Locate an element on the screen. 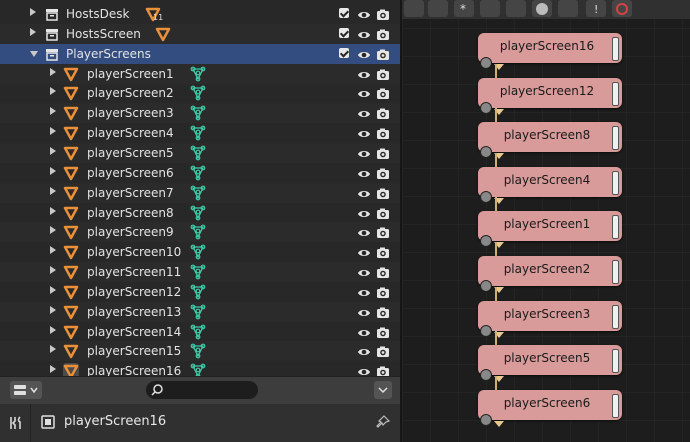 The height and width of the screenshot is (442, 690). filter-dropdown-button is located at coordinates (383, 390).